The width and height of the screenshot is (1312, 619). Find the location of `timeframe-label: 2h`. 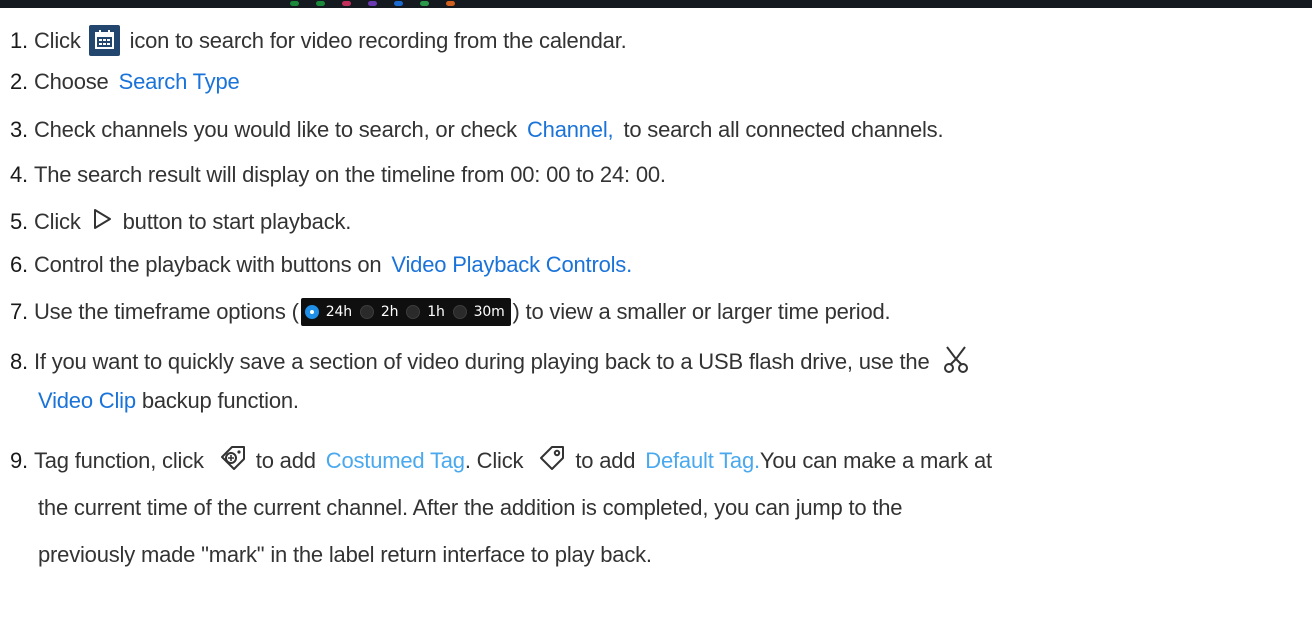

timeframe-label: 2h is located at coordinates (389, 312).